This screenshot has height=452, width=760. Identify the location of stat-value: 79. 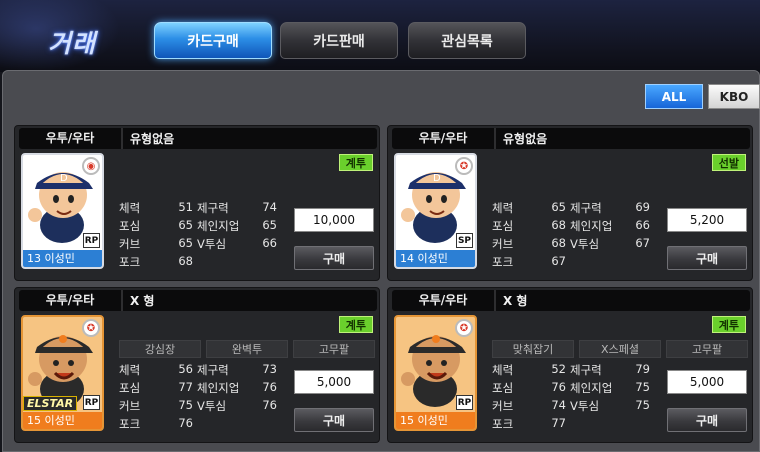
(642, 369).